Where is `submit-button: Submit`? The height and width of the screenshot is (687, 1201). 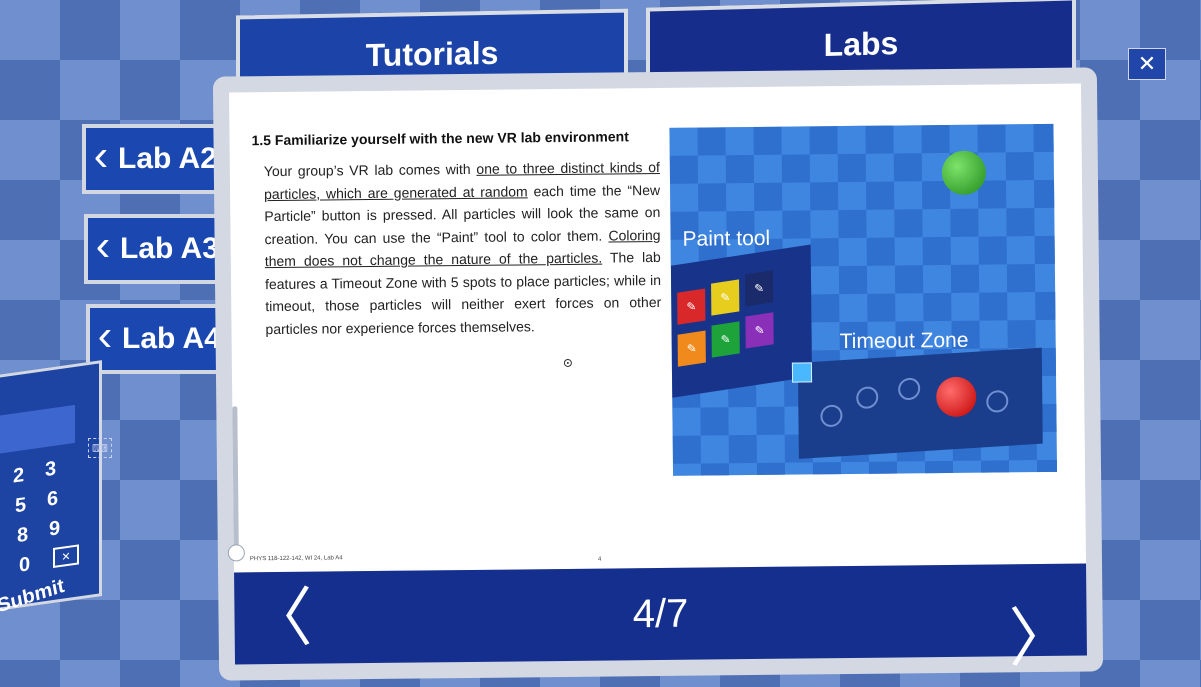 submit-button: Submit is located at coordinates (33, 596).